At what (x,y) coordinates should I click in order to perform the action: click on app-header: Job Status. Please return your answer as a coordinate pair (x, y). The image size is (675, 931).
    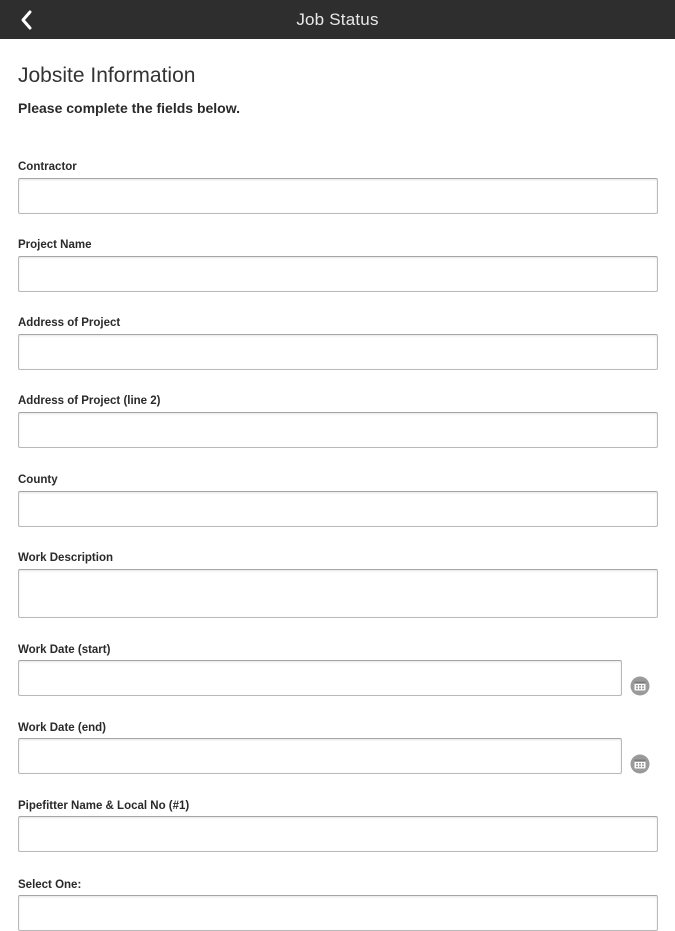
    Looking at the image, I should click on (337, 19).